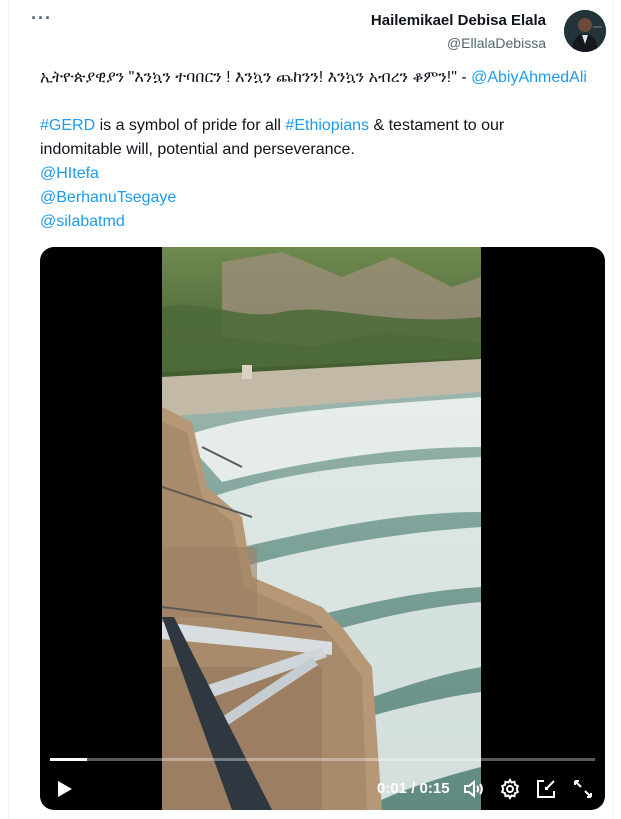 This screenshot has width=621, height=819. I want to click on more-options-button: ···, so click(41, 18).